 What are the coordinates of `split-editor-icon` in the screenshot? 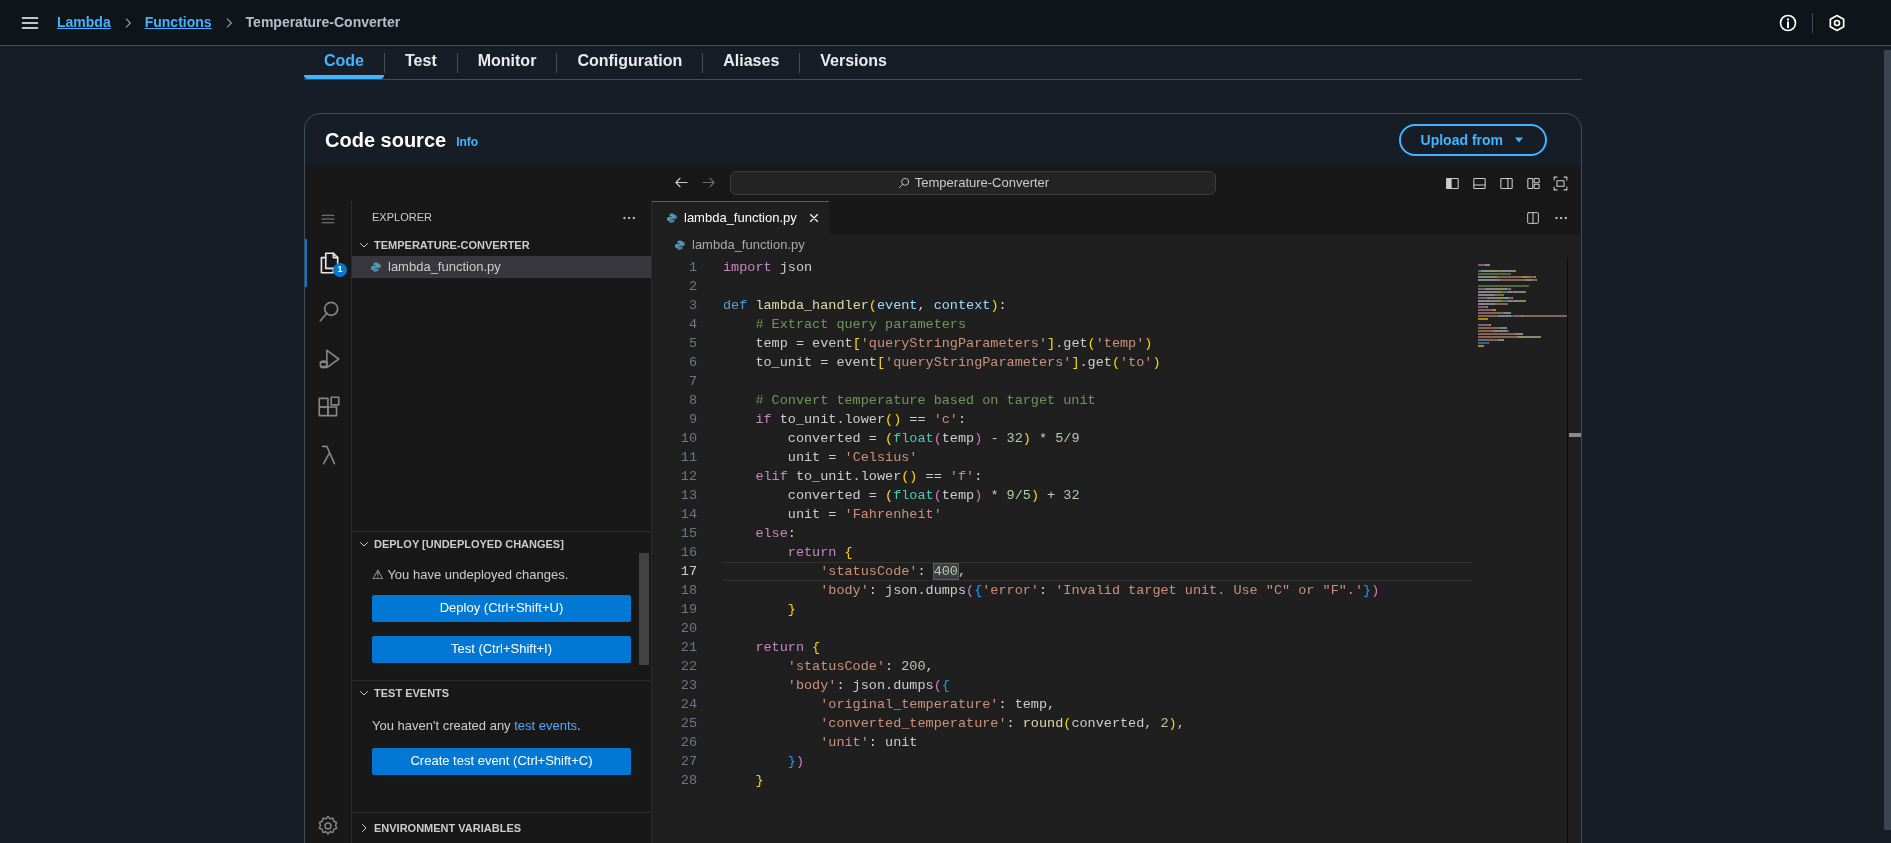 It's located at (1533, 217).